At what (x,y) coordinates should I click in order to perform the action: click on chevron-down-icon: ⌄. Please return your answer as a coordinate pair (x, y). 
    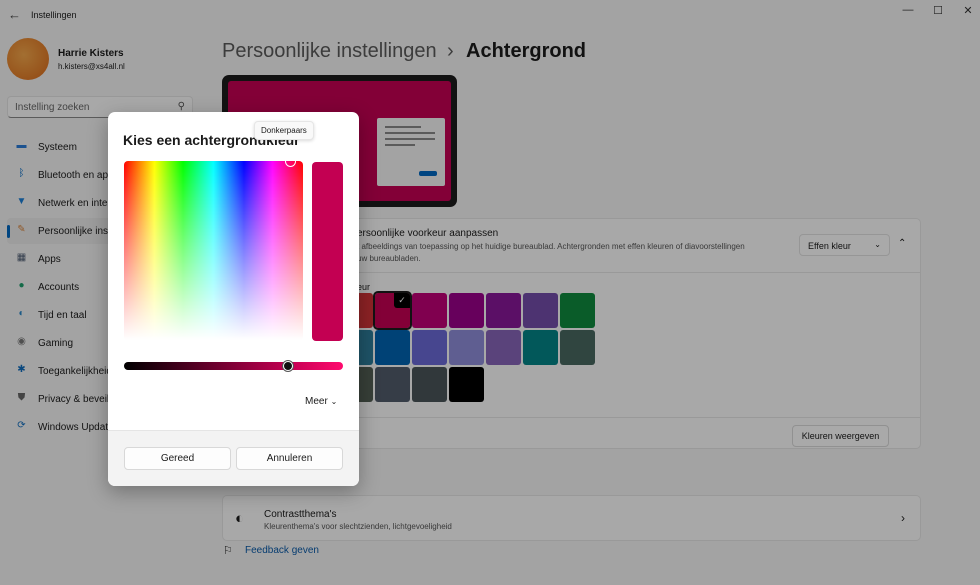
    Looking at the image, I should click on (334, 401).